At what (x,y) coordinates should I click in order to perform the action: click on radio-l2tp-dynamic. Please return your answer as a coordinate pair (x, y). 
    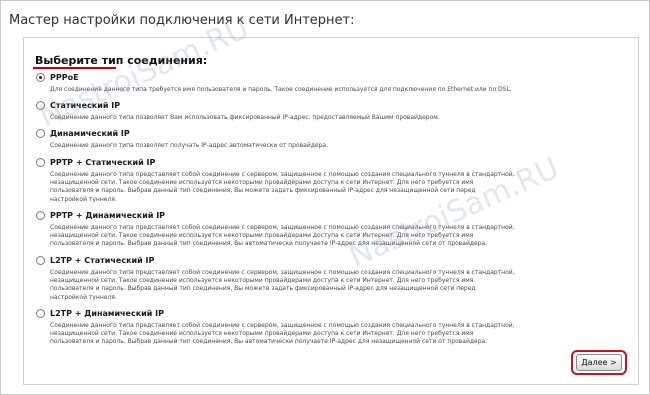
    Looking at the image, I should click on (40, 313).